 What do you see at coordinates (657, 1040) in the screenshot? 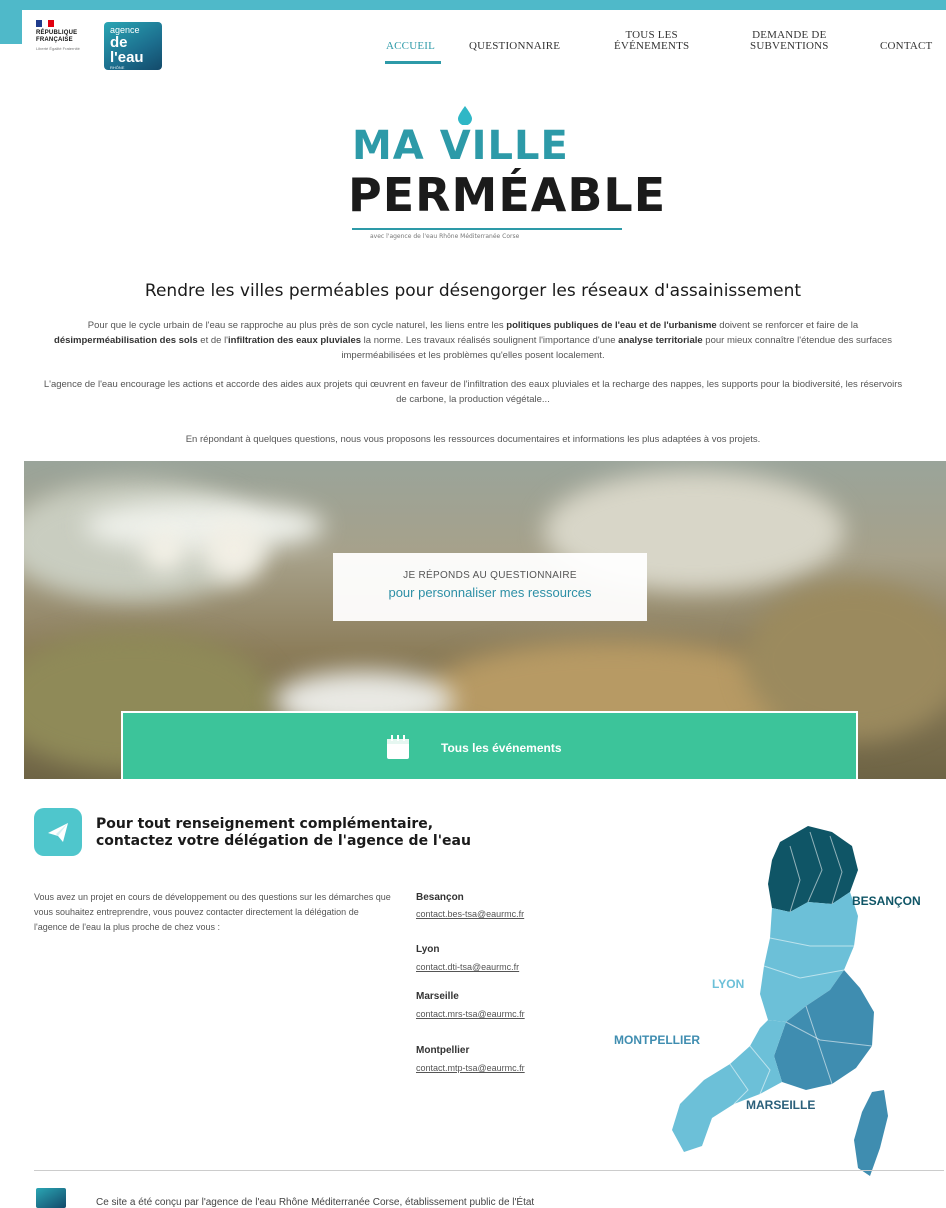
I see `map-label-montpellier: MONTPELLIER` at bounding box center [657, 1040].